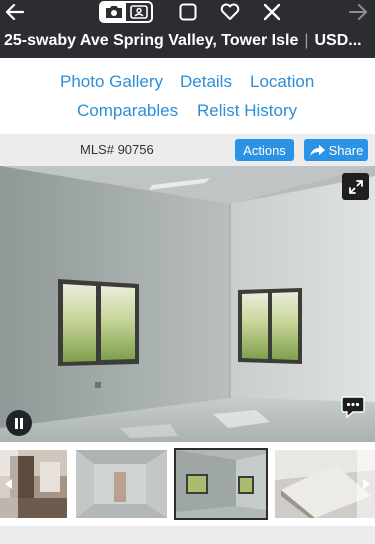 This screenshot has width=375, height=544. What do you see at coordinates (346, 150) in the screenshot?
I see `share-button-label: Share` at bounding box center [346, 150].